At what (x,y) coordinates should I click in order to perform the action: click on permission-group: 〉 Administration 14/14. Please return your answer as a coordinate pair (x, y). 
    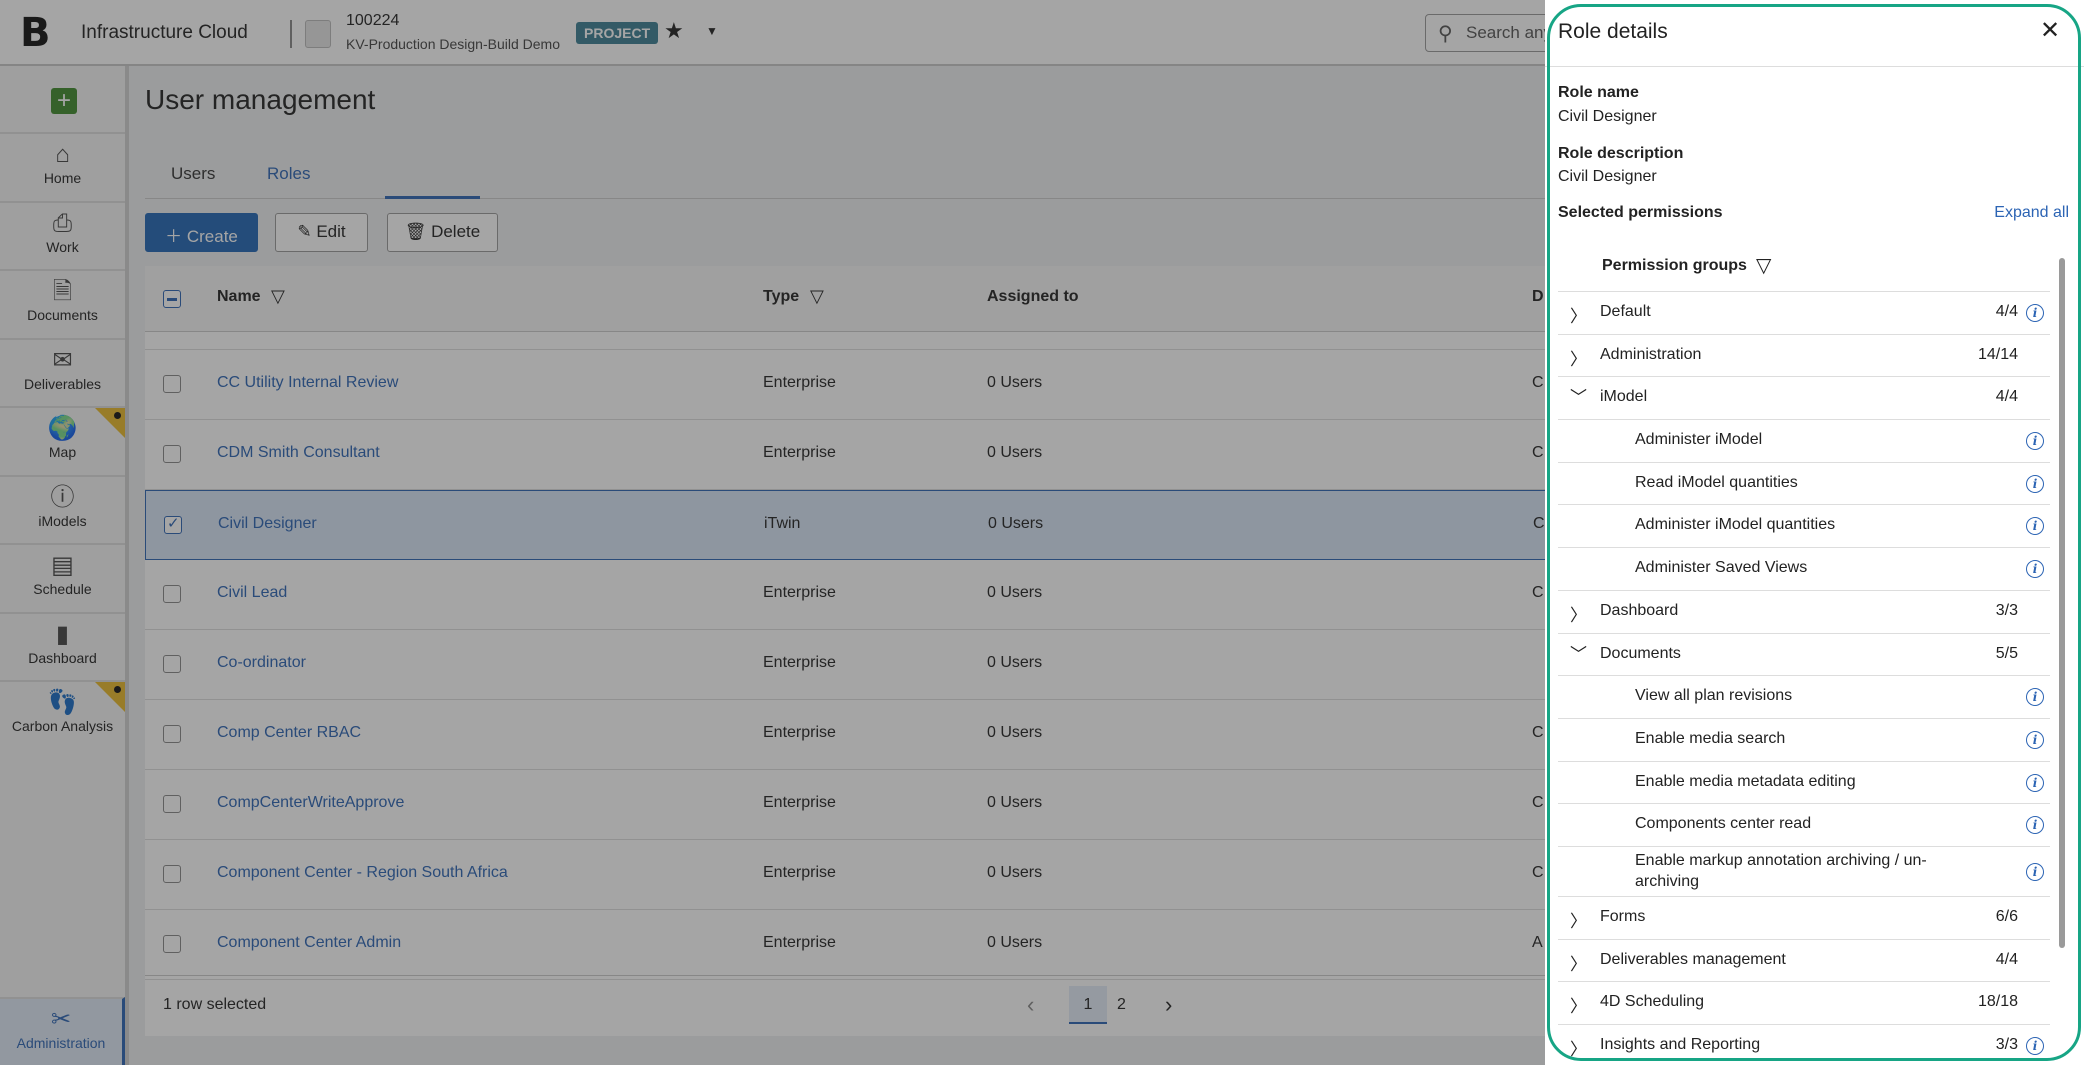
    Looking at the image, I should click on (1804, 356).